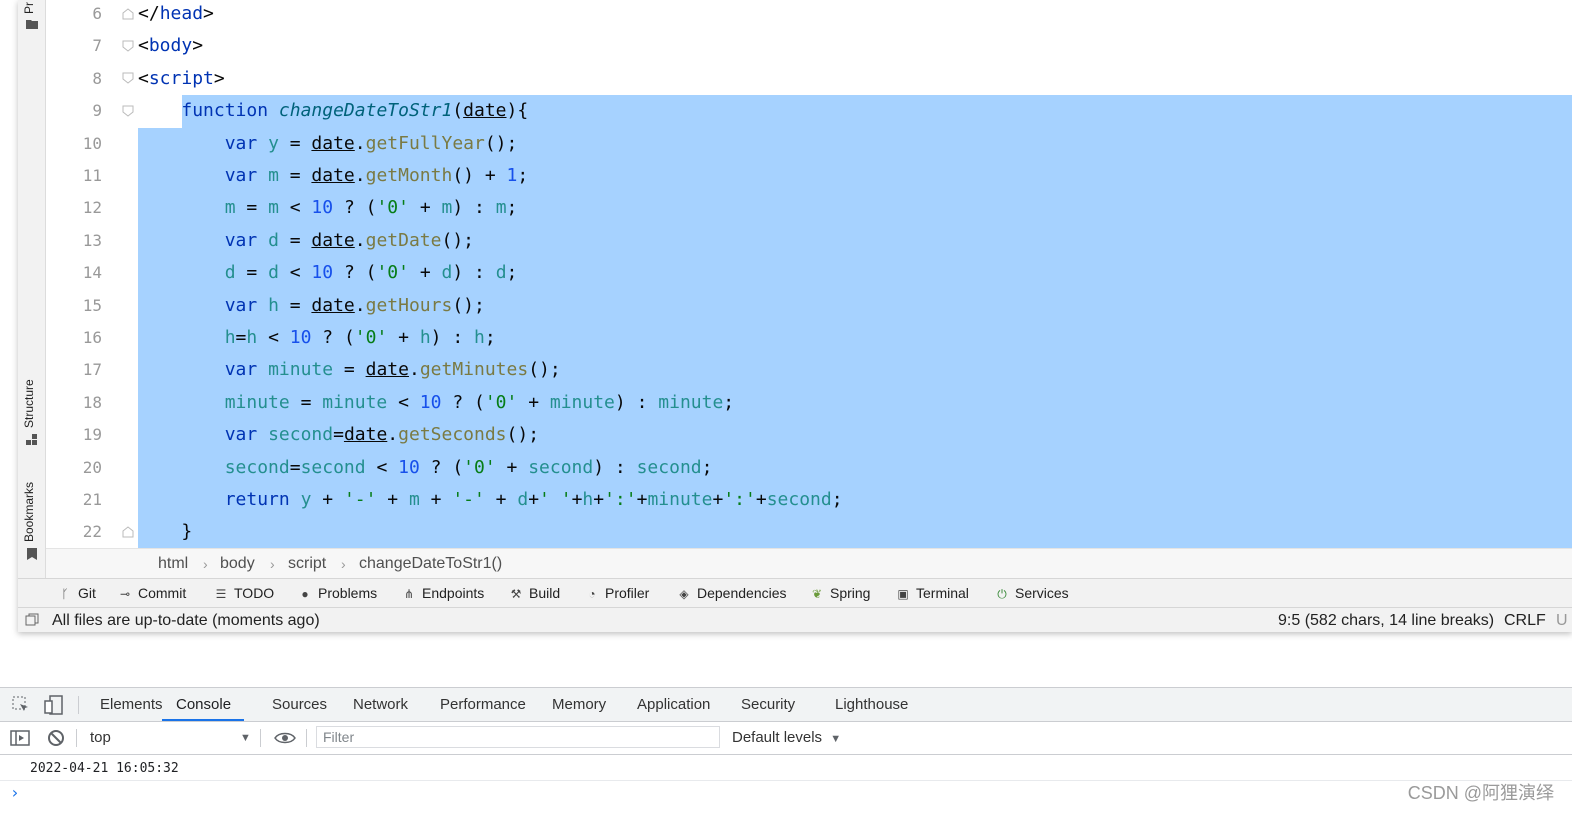  I want to click on line-separator: CRLF, so click(1525, 620).